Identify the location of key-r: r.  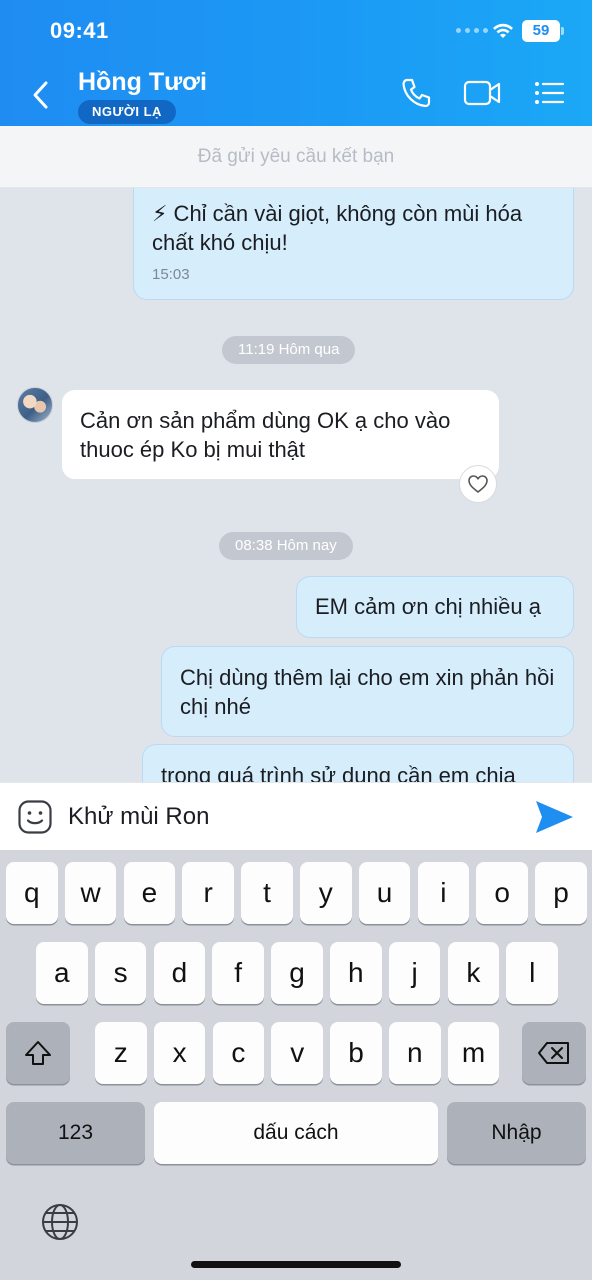
(208, 893).